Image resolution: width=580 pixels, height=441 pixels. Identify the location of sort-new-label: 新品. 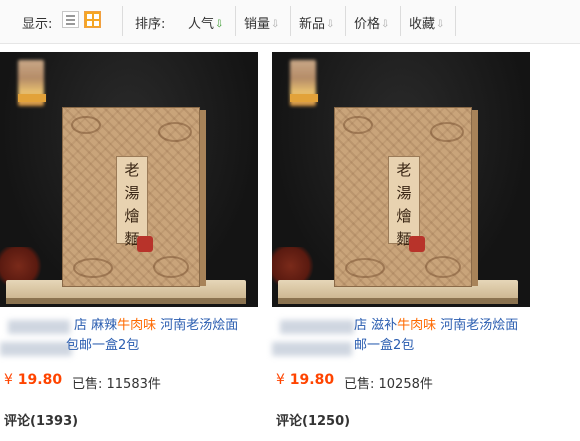
(312, 24).